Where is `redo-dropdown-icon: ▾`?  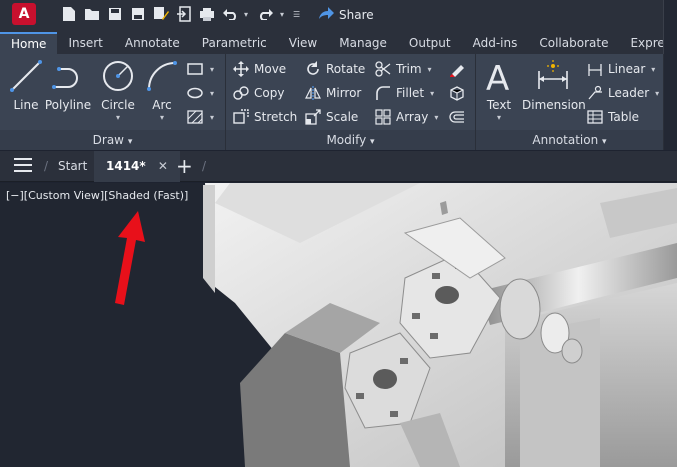 redo-dropdown-icon: ▾ is located at coordinates (284, 14).